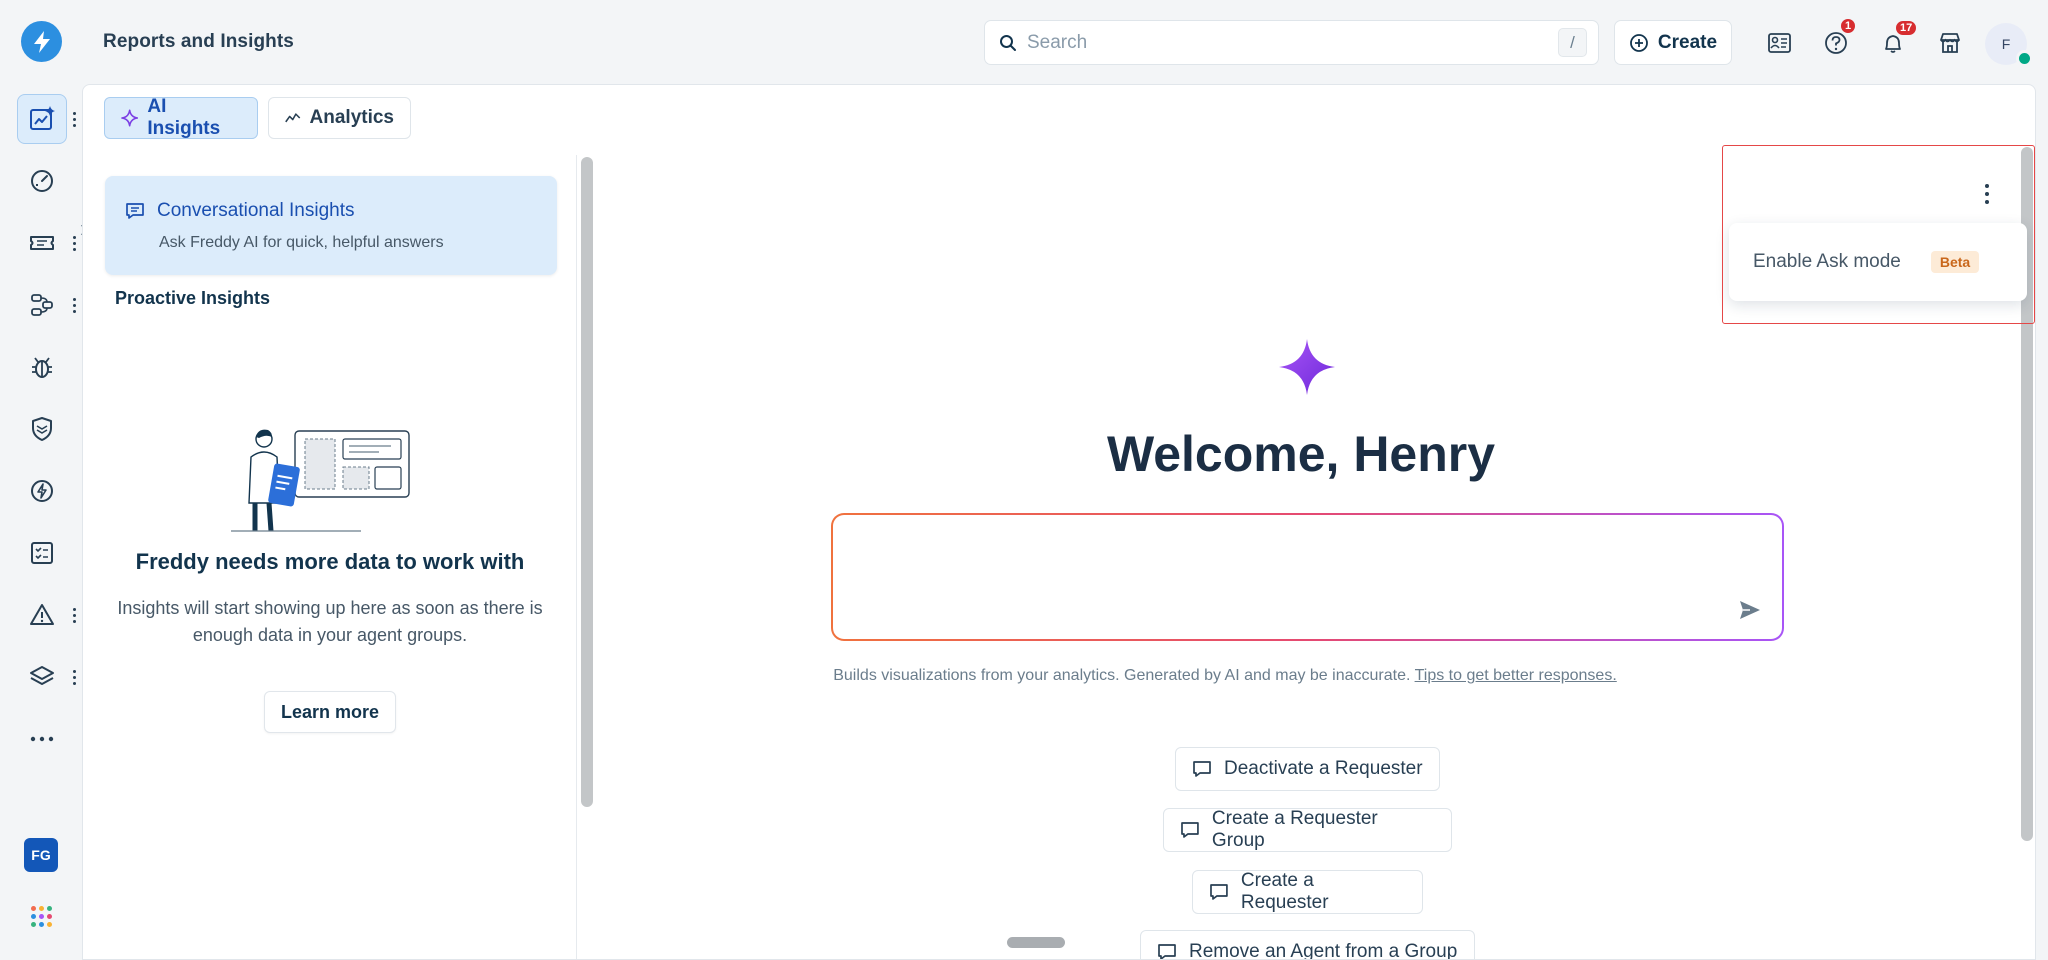 This screenshot has width=2048, height=960. What do you see at coordinates (198, 41) in the screenshot?
I see `page-title: Reports and Insights` at bounding box center [198, 41].